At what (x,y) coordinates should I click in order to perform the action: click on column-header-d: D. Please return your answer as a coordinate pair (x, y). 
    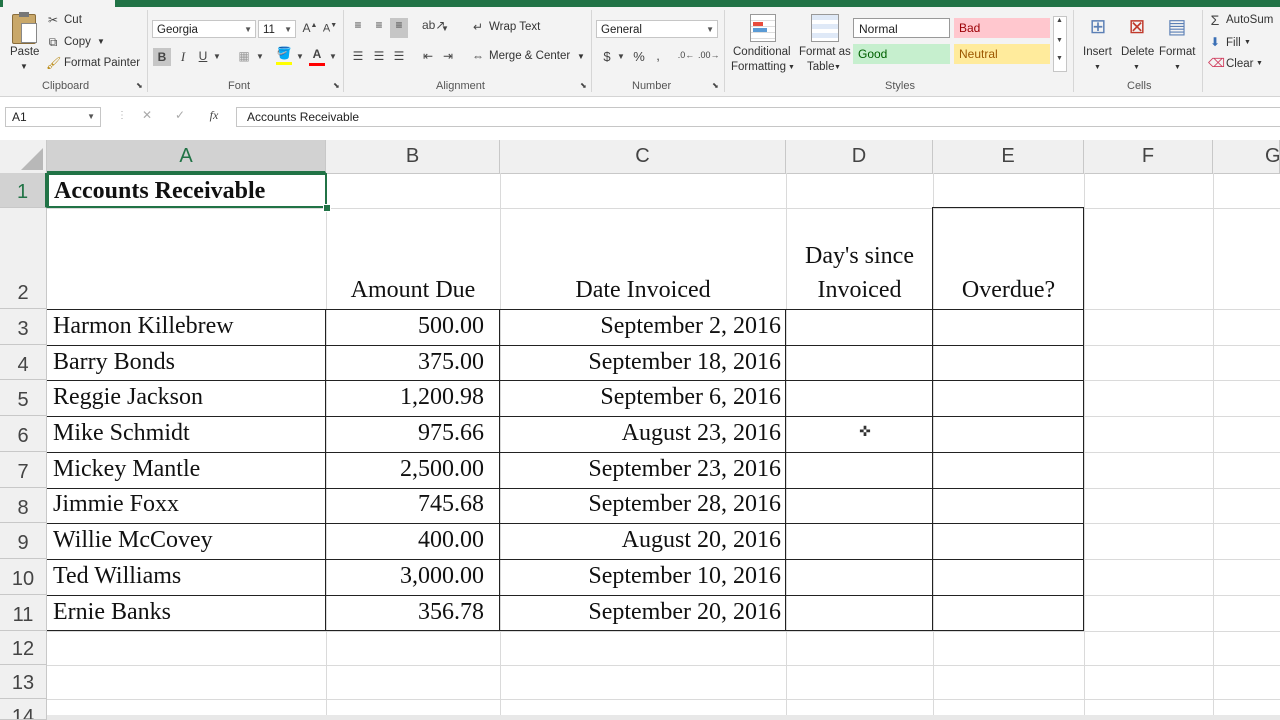
    Looking at the image, I should click on (859, 156).